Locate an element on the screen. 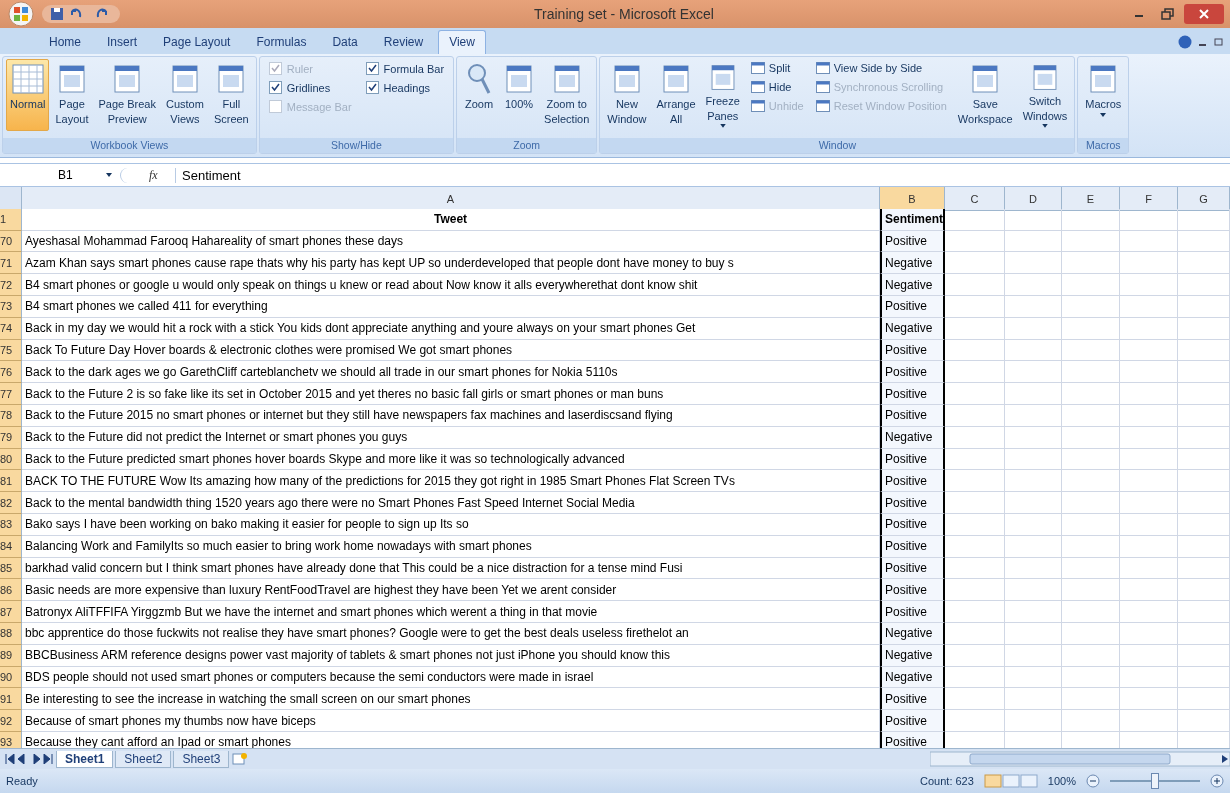 The height and width of the screenshot is (793, 1230). column-header: C is located at coordinates (975, 199).